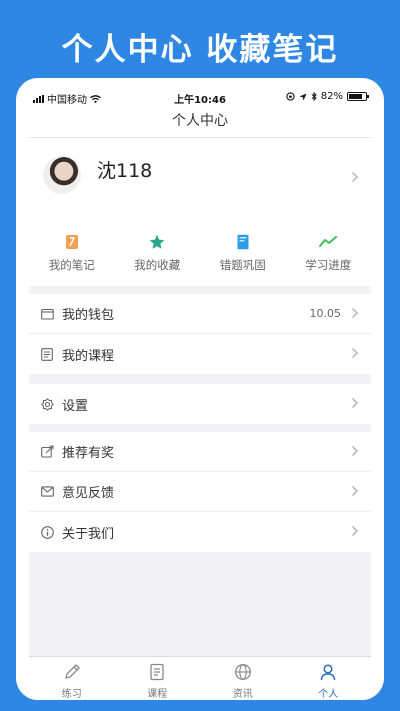 The width and height of the screenshot is (400, 711). Describe the element at coordinates (48, 452) in the screenshot. I see `share-icon` at that location.